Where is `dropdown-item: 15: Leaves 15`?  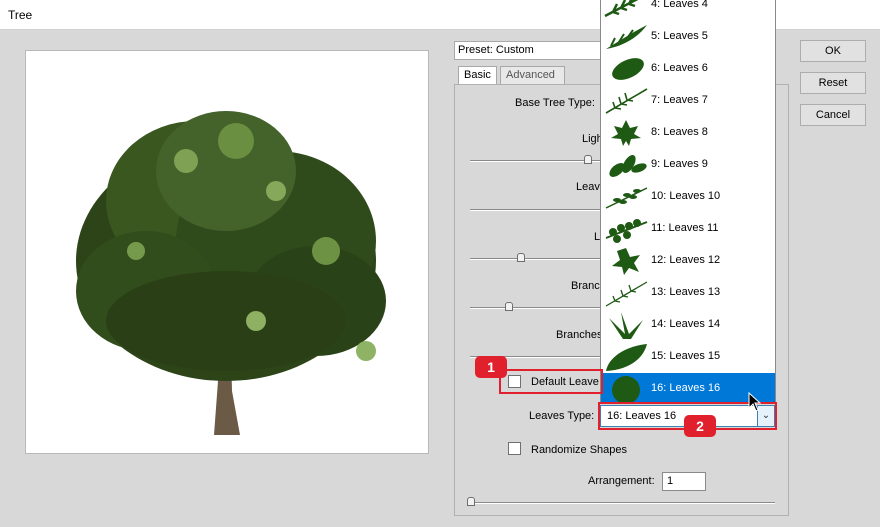 dropdown-item: 15: Leaves 15 is located at coordinates (688, 357).